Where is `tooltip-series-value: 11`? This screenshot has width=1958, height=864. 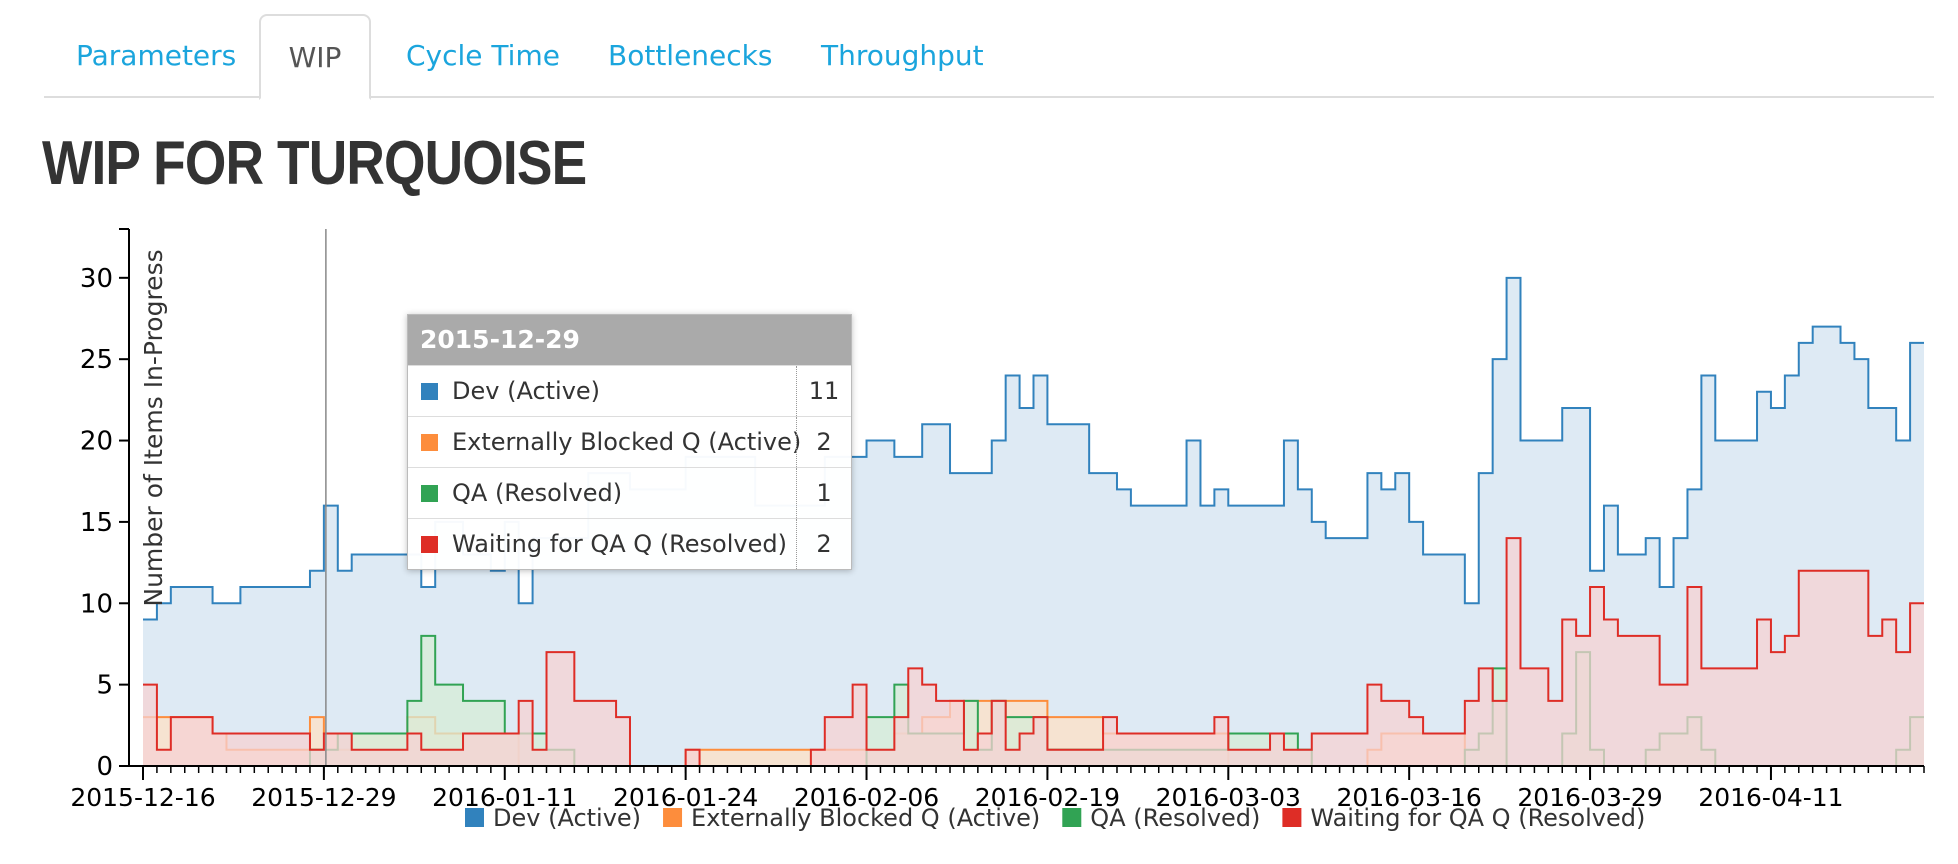 tooltip-series-value: 11 is located at coordinates (823, 391).